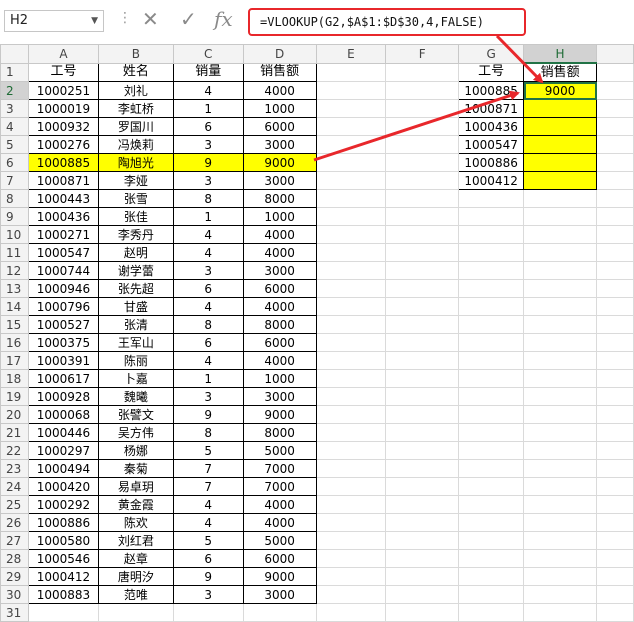  I want to click on cell-b14: 甘盛, so click(135, 306).